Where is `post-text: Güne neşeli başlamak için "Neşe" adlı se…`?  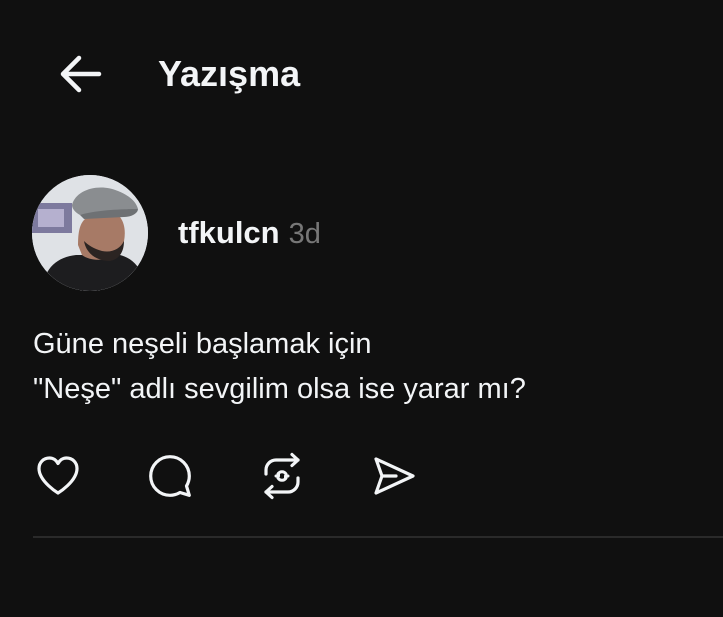 post-text: Güne neşeli başlamak için "Neşe" adlı se… is located at coordinates (363, 367).